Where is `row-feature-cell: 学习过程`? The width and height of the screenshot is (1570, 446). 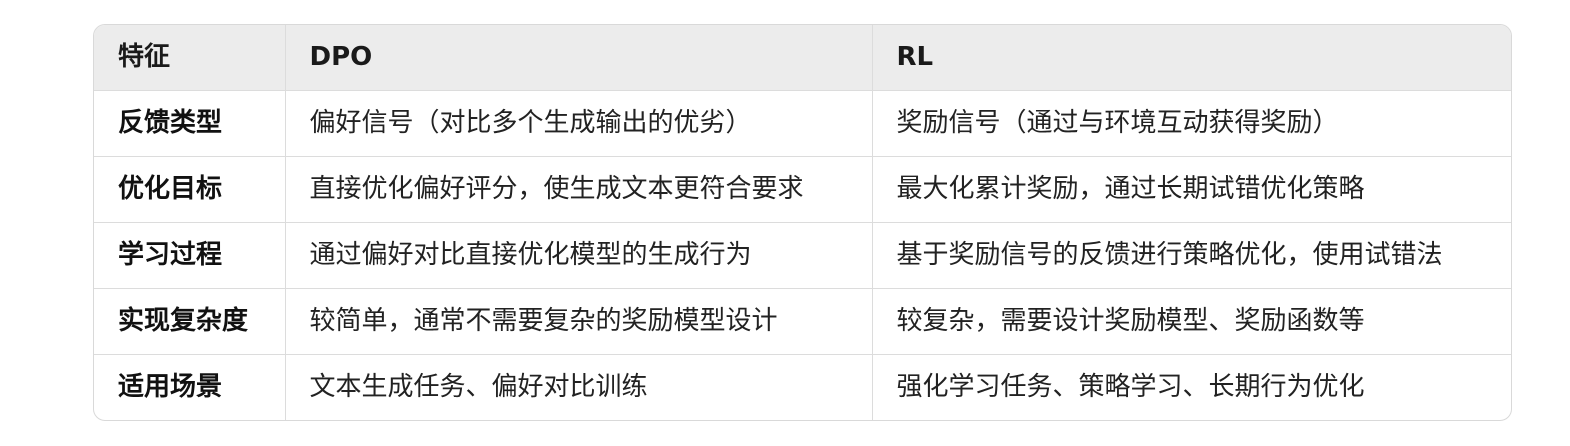
row-feature-cell: 学习过程 is located at coordinates (190, 255).